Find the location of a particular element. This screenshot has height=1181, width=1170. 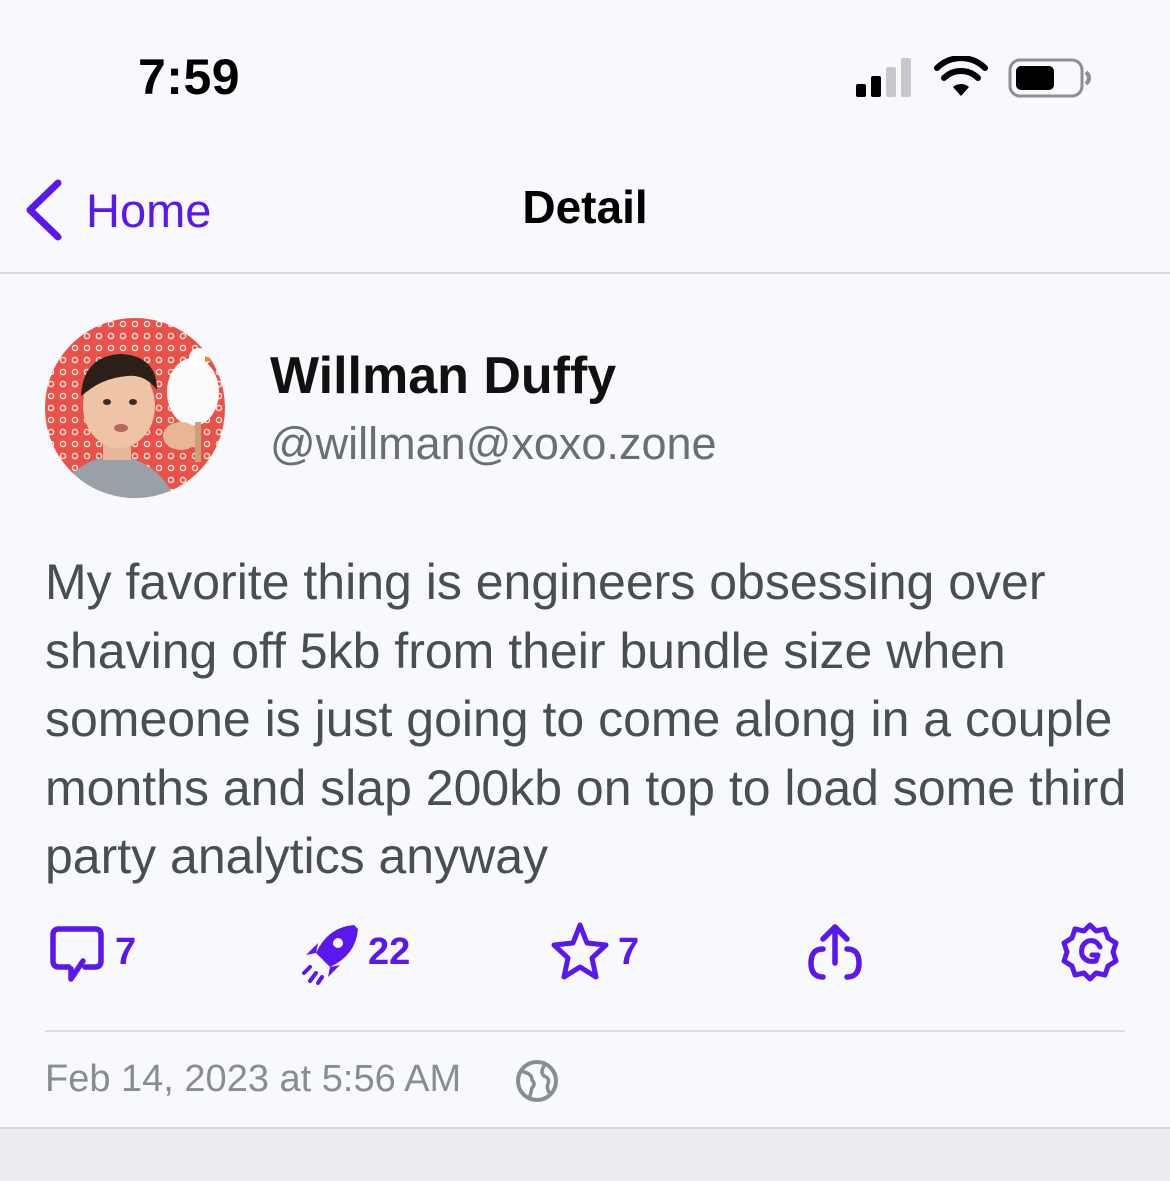

nav-divider is located at coordinates (585, 273).